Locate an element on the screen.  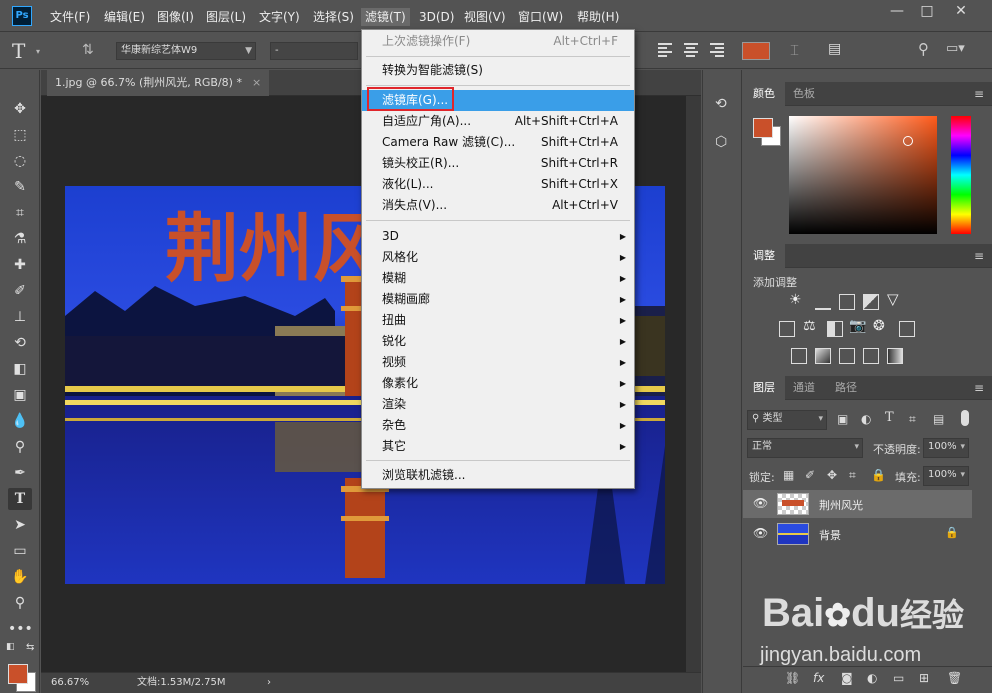
lock-position-icon: ✥ is located at coordinates (832, 475).